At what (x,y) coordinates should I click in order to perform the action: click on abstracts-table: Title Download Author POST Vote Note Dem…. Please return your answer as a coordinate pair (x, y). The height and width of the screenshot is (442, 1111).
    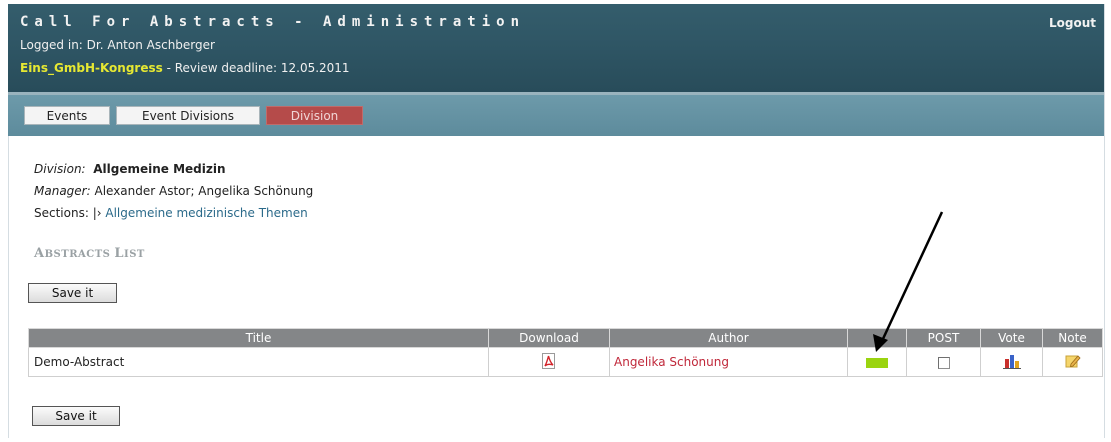
    Looking at the image, I should click on (565, 352).